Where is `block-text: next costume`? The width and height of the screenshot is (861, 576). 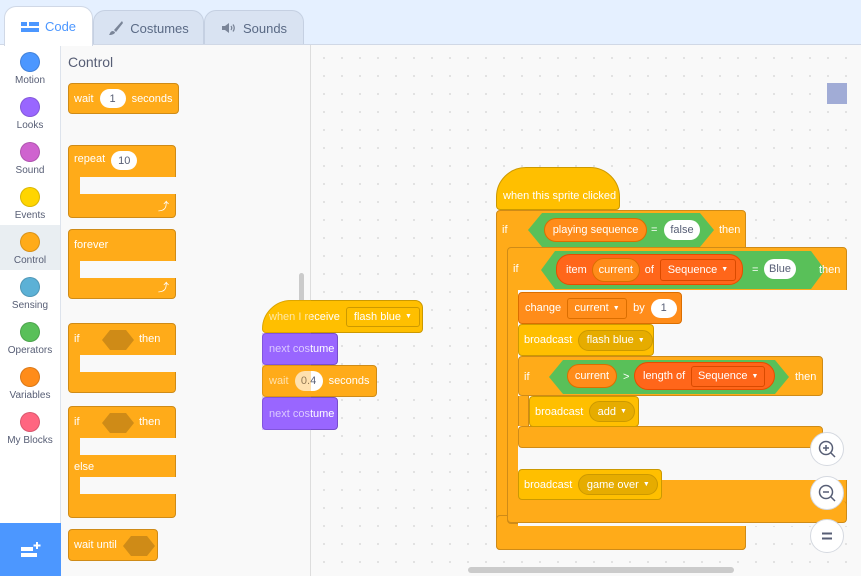
block-text: next costume is located at coordinates (302, 349).